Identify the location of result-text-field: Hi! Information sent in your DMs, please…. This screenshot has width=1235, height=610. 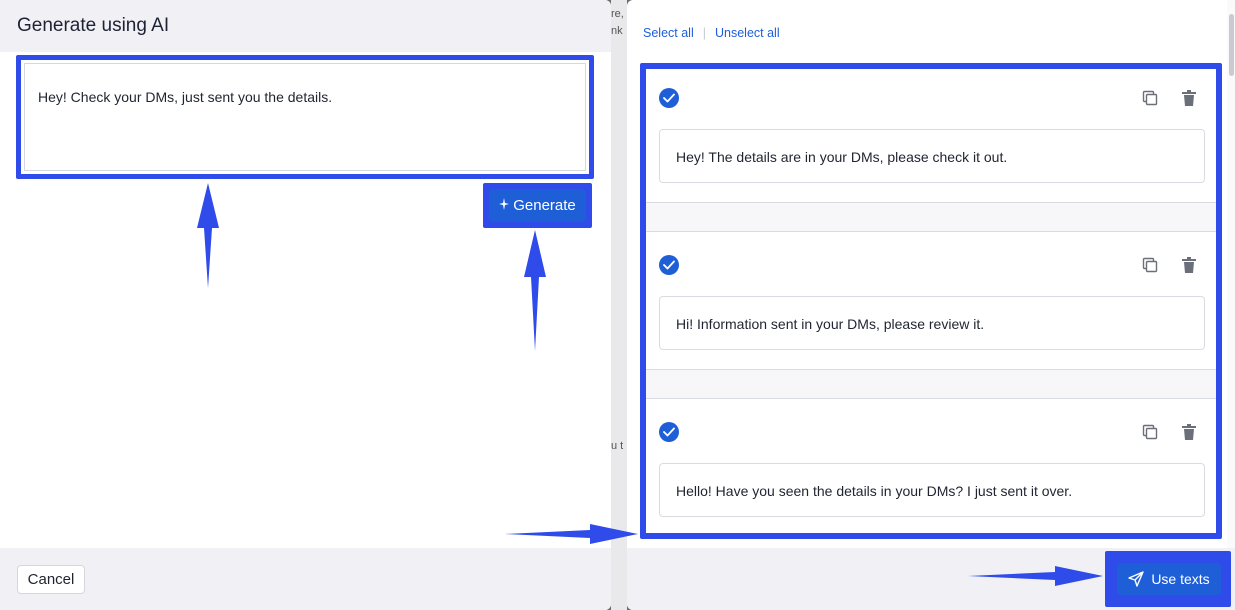
(932, 323).